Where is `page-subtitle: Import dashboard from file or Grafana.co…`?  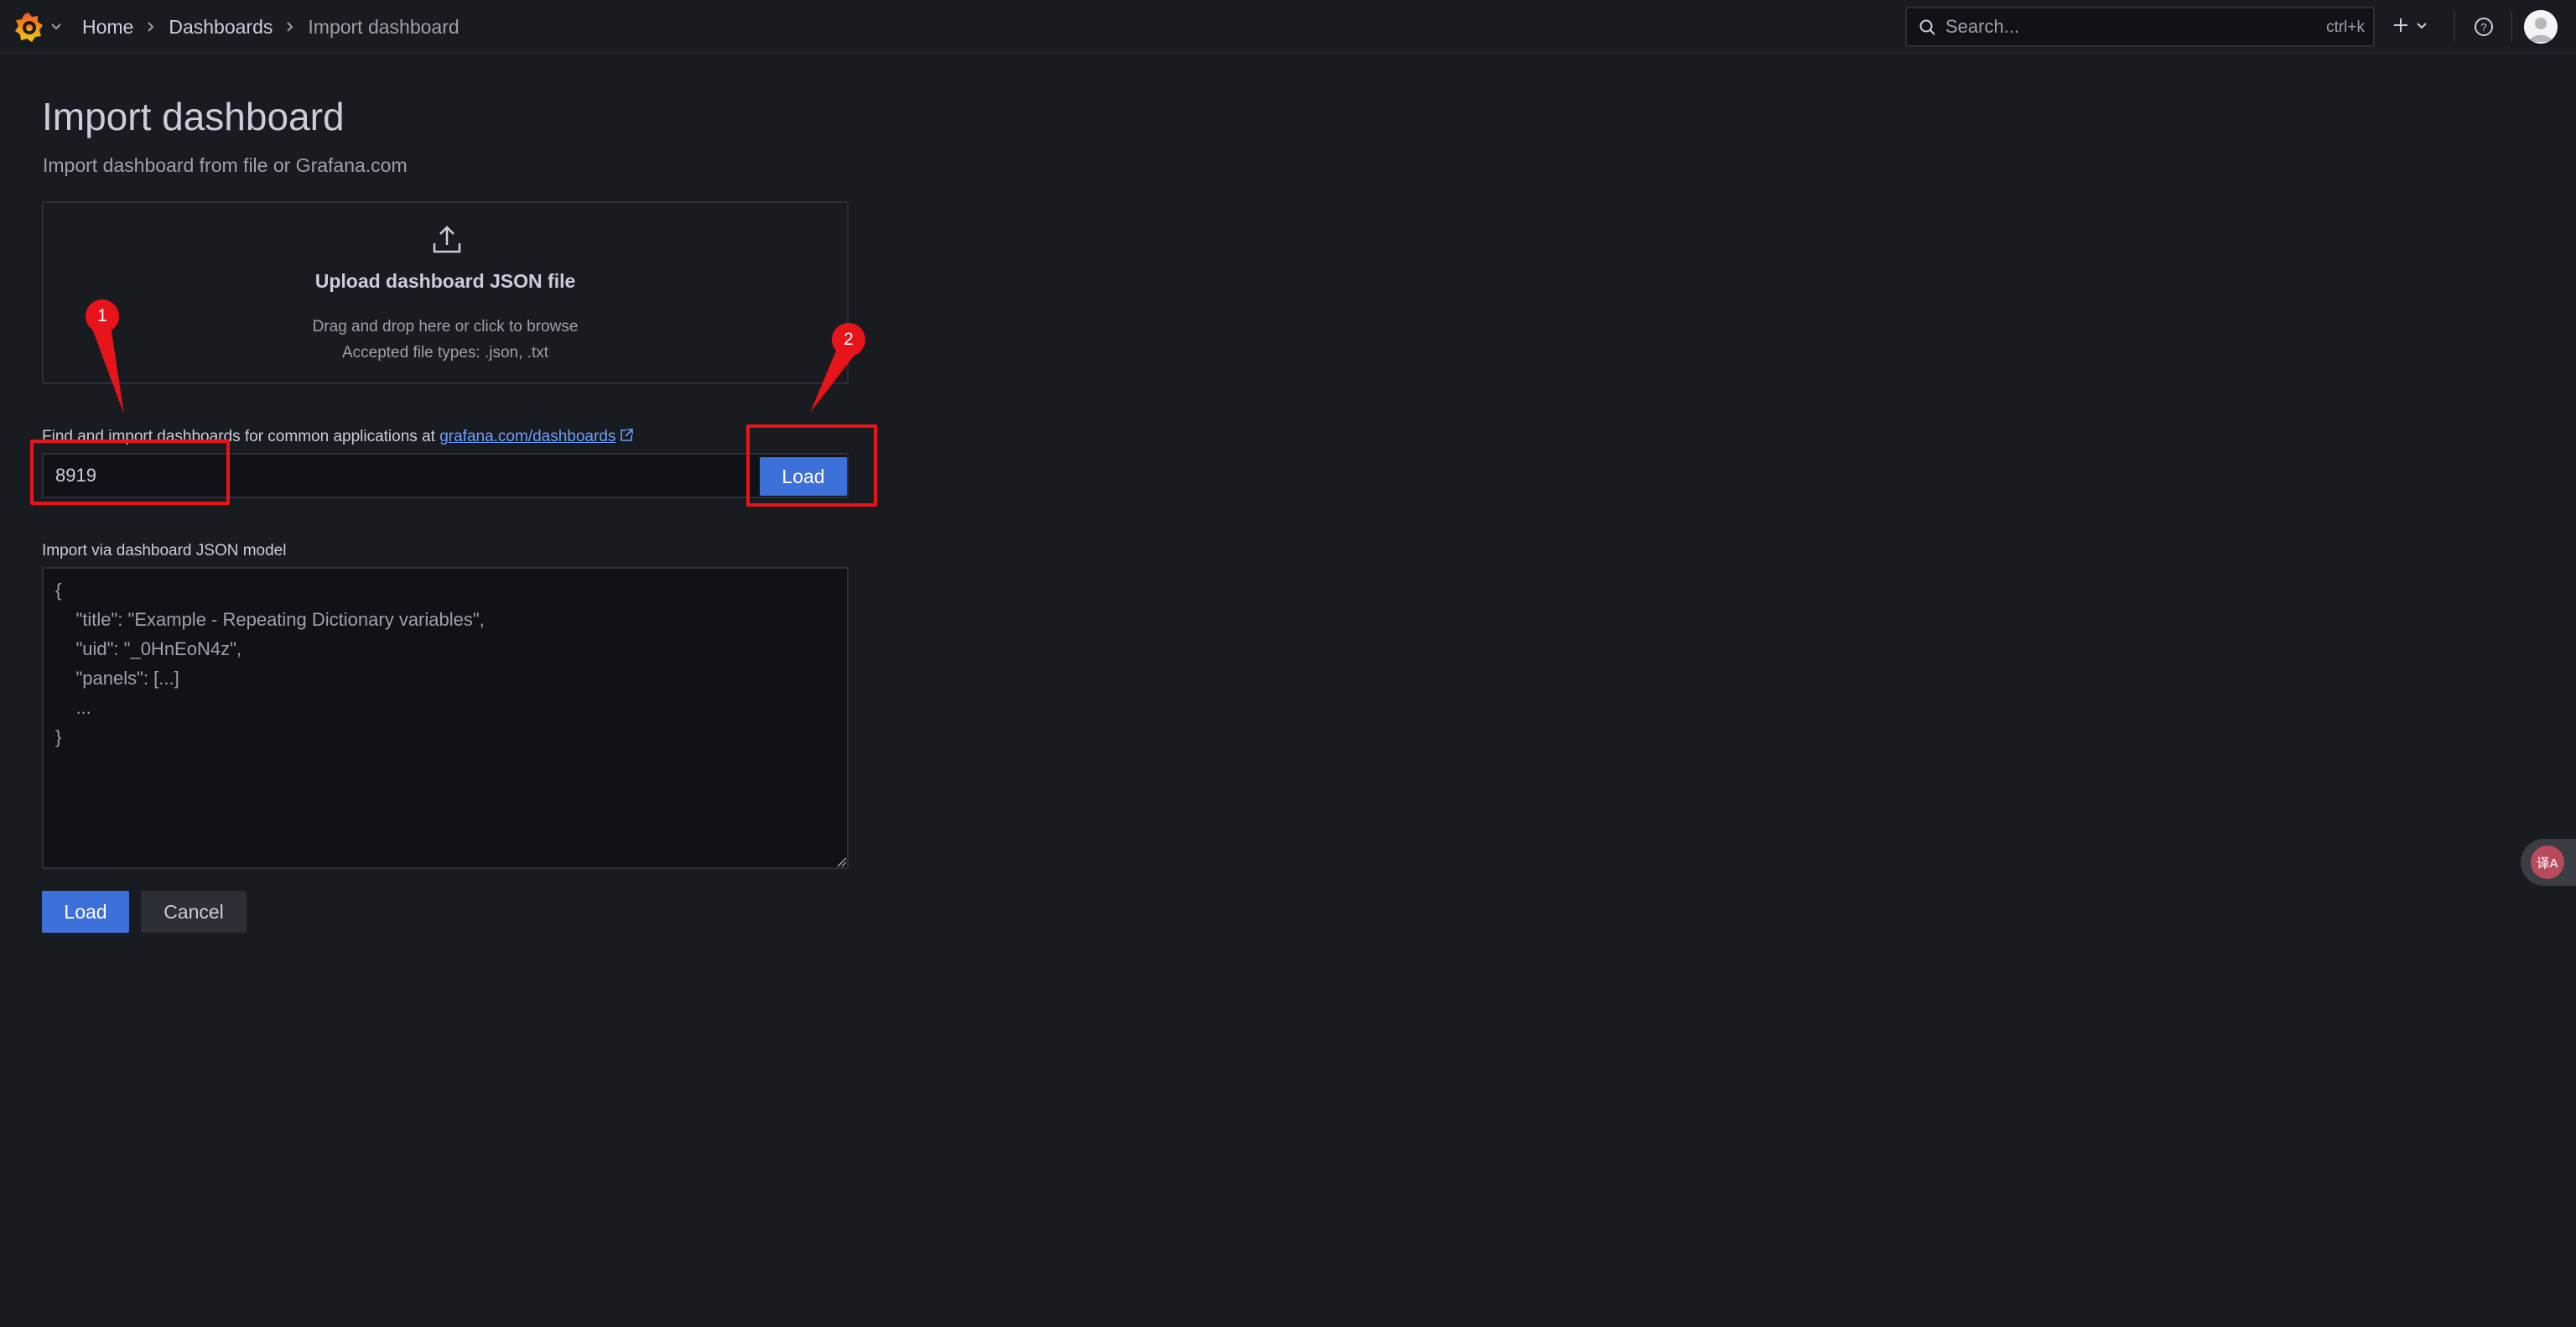 page-subtitle: Import dashboard from file or Grafana.co… is located at coordinates (225, 165).